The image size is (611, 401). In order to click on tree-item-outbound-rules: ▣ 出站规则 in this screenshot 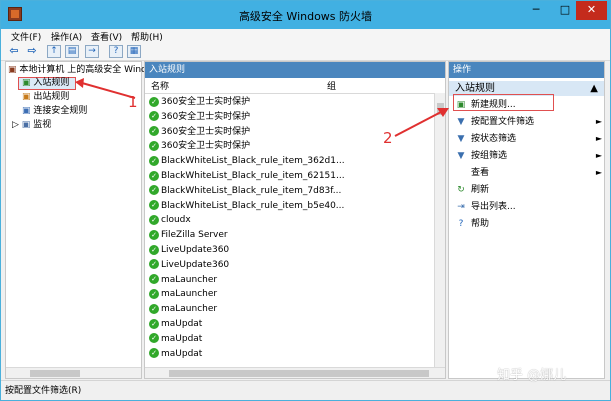, I will do `click(45, 97)`.